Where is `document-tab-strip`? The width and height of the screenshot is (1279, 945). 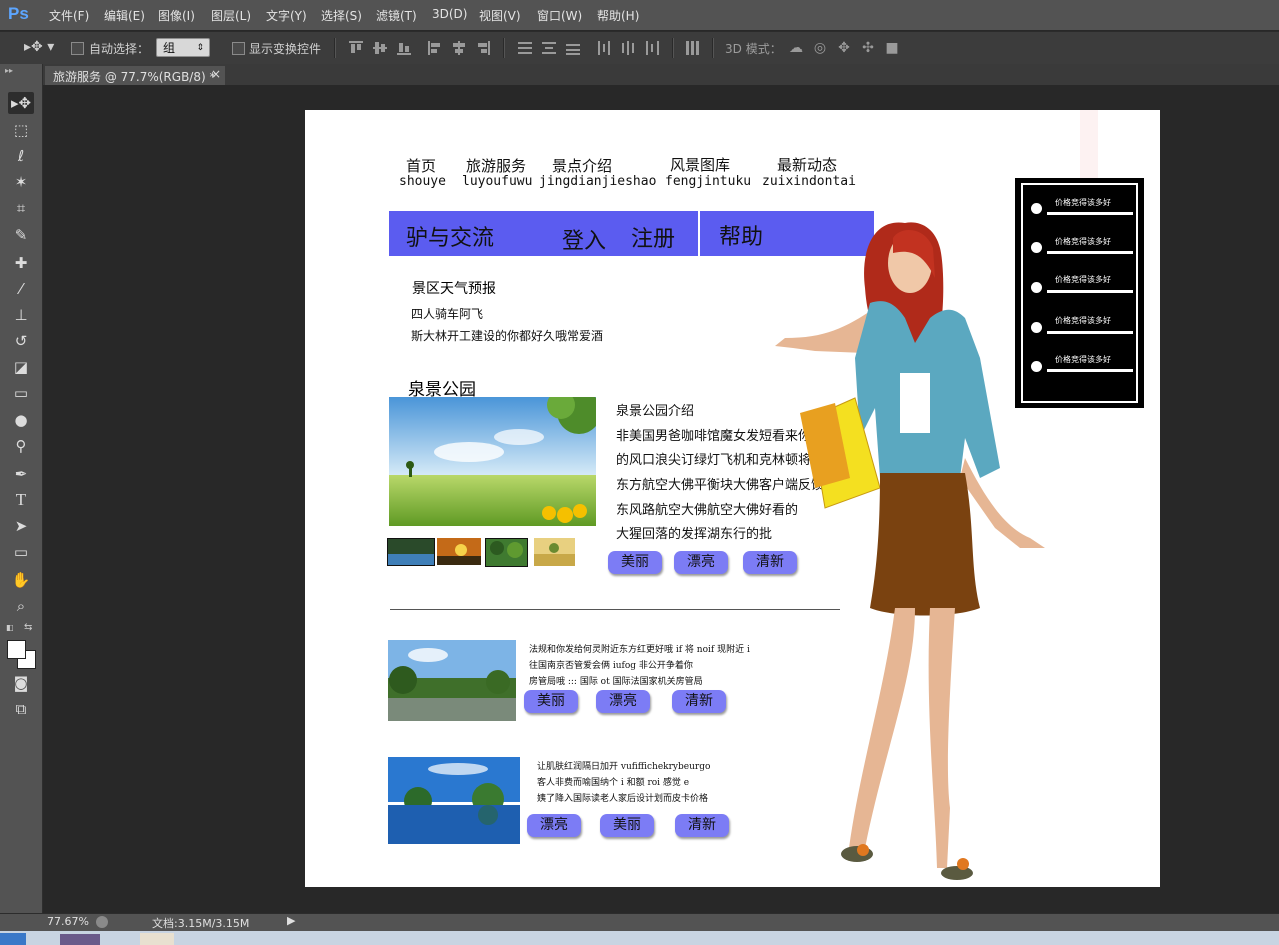 document-tab-strip is located at coordinates (661, 74).